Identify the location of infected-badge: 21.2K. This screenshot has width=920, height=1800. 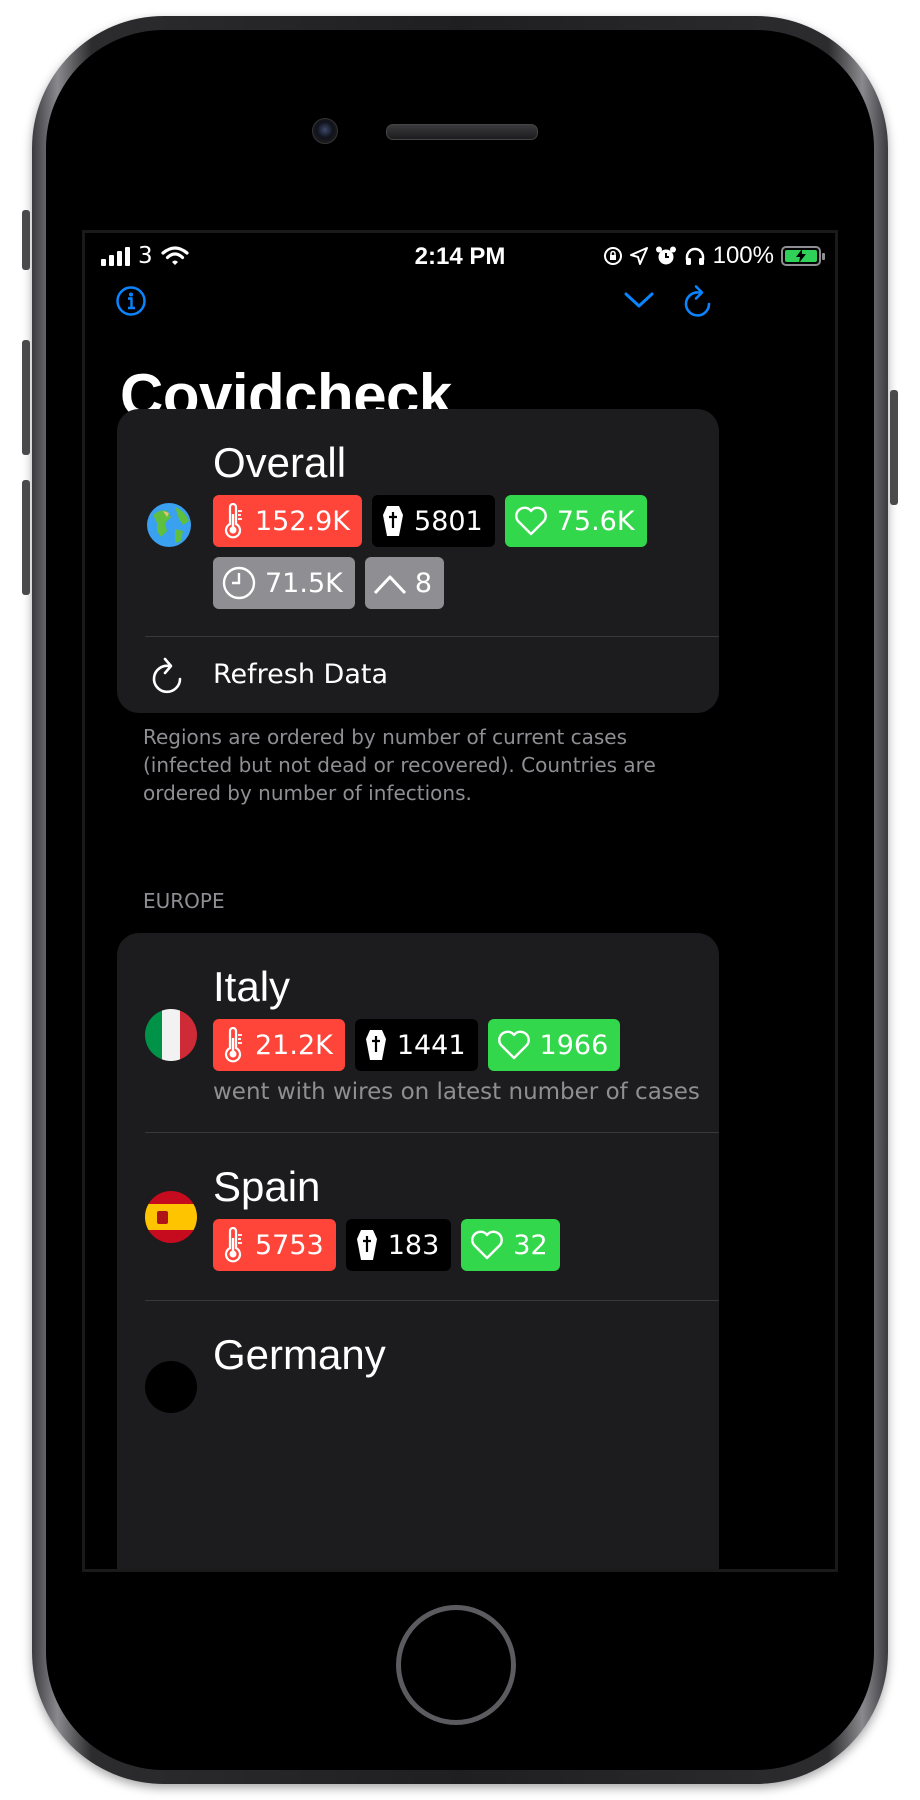
(279, 1045).